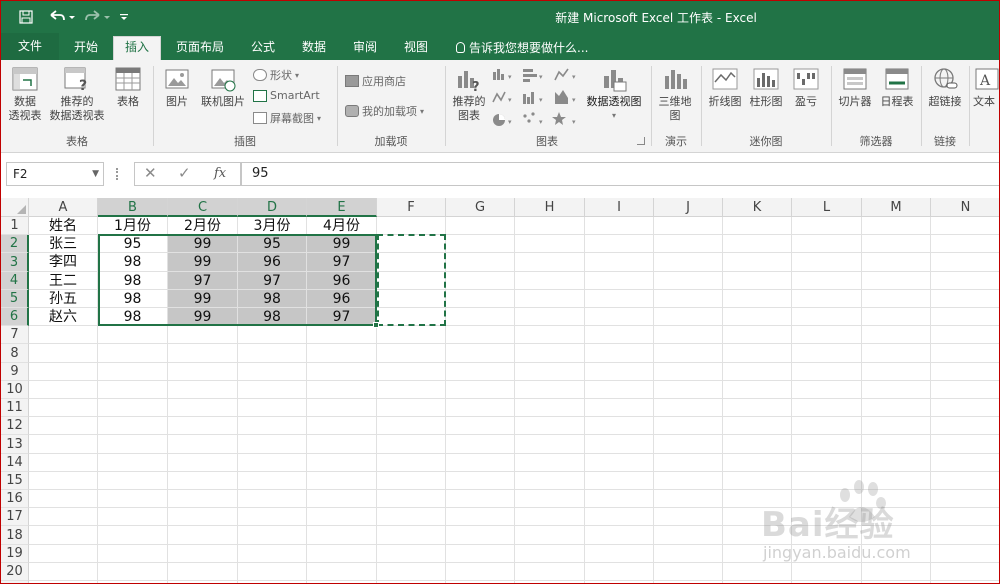  What do you see at coordinates (480, 281) in the screenshot?
I see `cell-g4` at bounding box center [480, 281].